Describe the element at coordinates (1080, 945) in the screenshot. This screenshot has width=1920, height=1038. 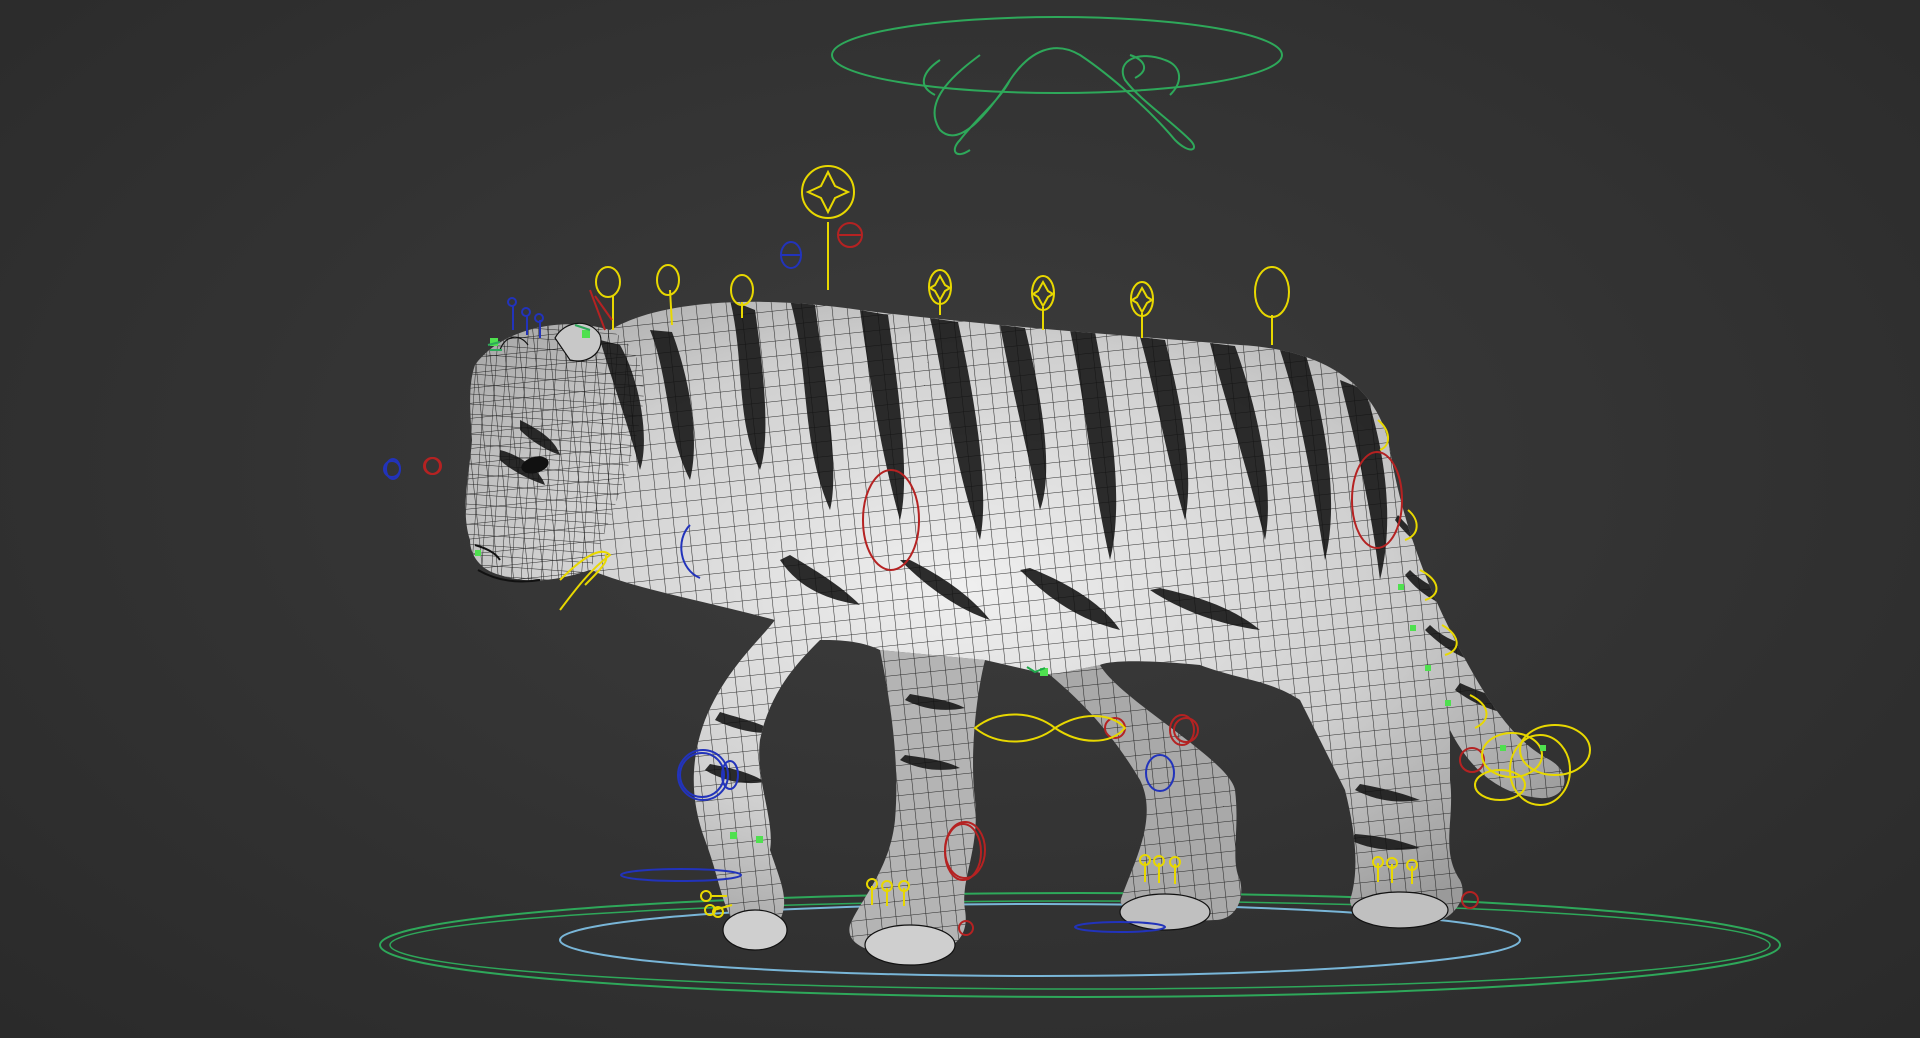
I see `master-root-control` at that location.